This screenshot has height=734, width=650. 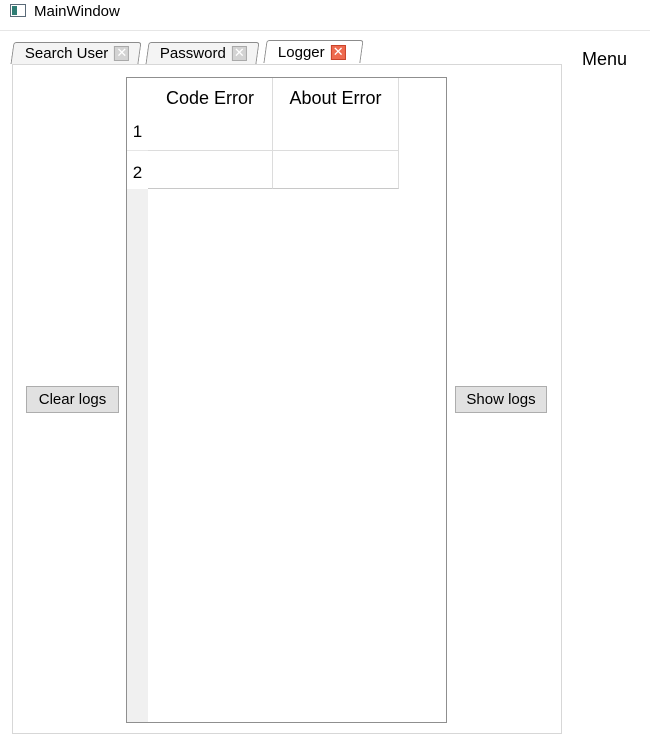 I want to click on row-header-2: 2, so click(x=137, y=170).